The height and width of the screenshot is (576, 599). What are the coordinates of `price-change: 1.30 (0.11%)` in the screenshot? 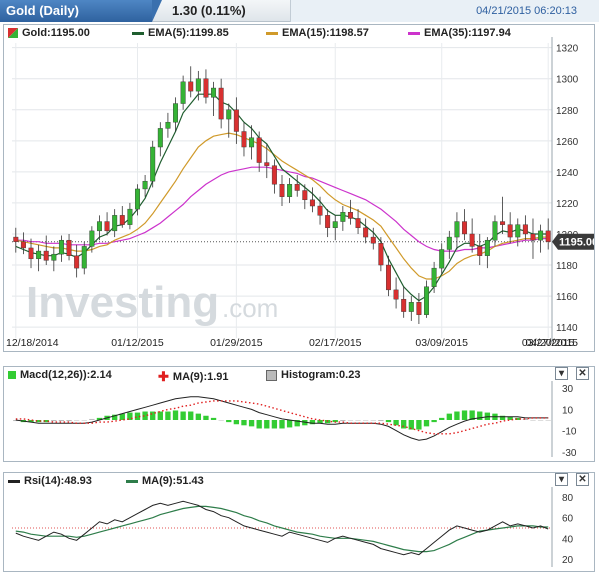 It's located at (209, 10).